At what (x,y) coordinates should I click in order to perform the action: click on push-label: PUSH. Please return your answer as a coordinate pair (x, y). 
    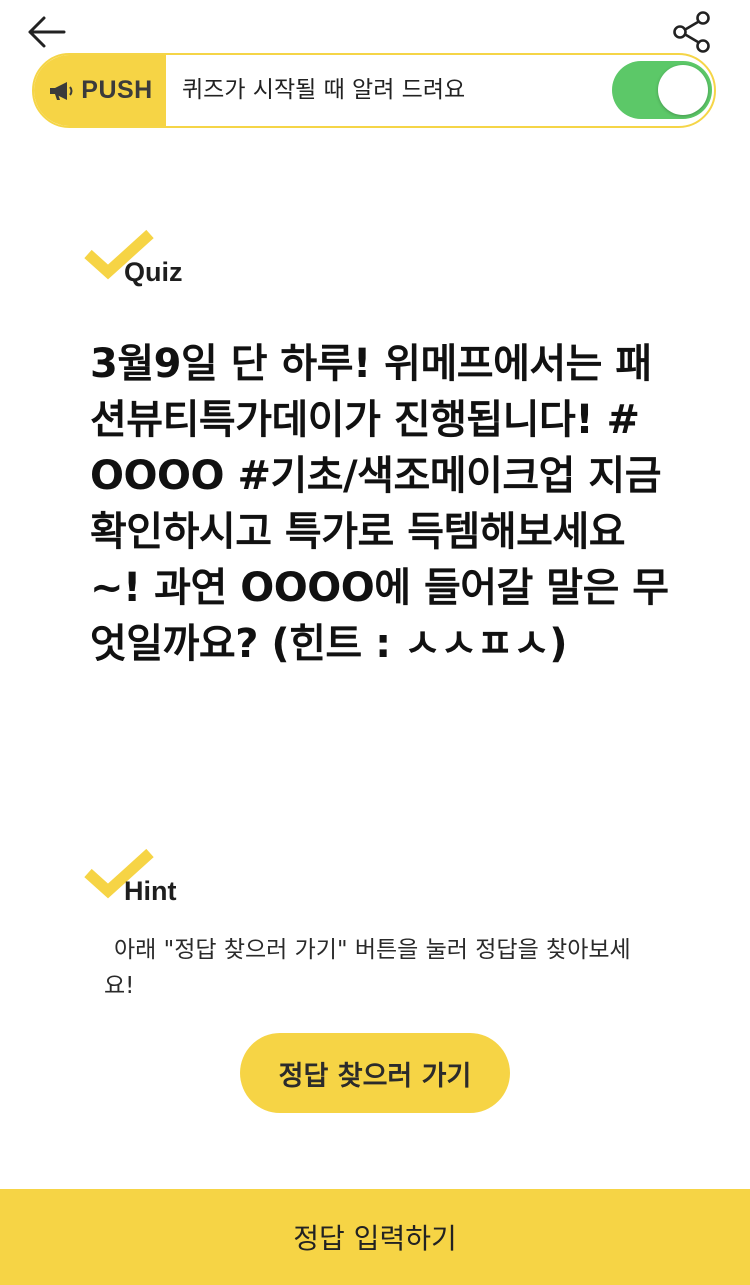
    Looking at the image, I should click on (117, 90).